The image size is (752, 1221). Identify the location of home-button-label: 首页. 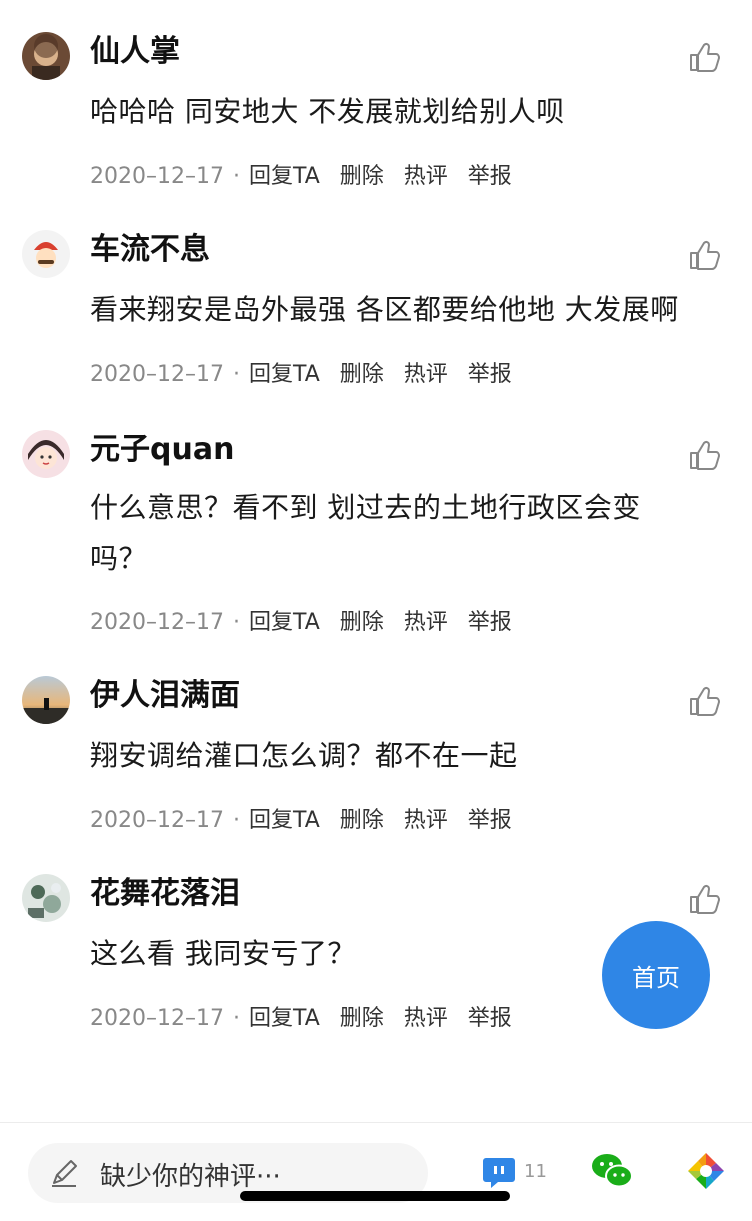
(656, 977).